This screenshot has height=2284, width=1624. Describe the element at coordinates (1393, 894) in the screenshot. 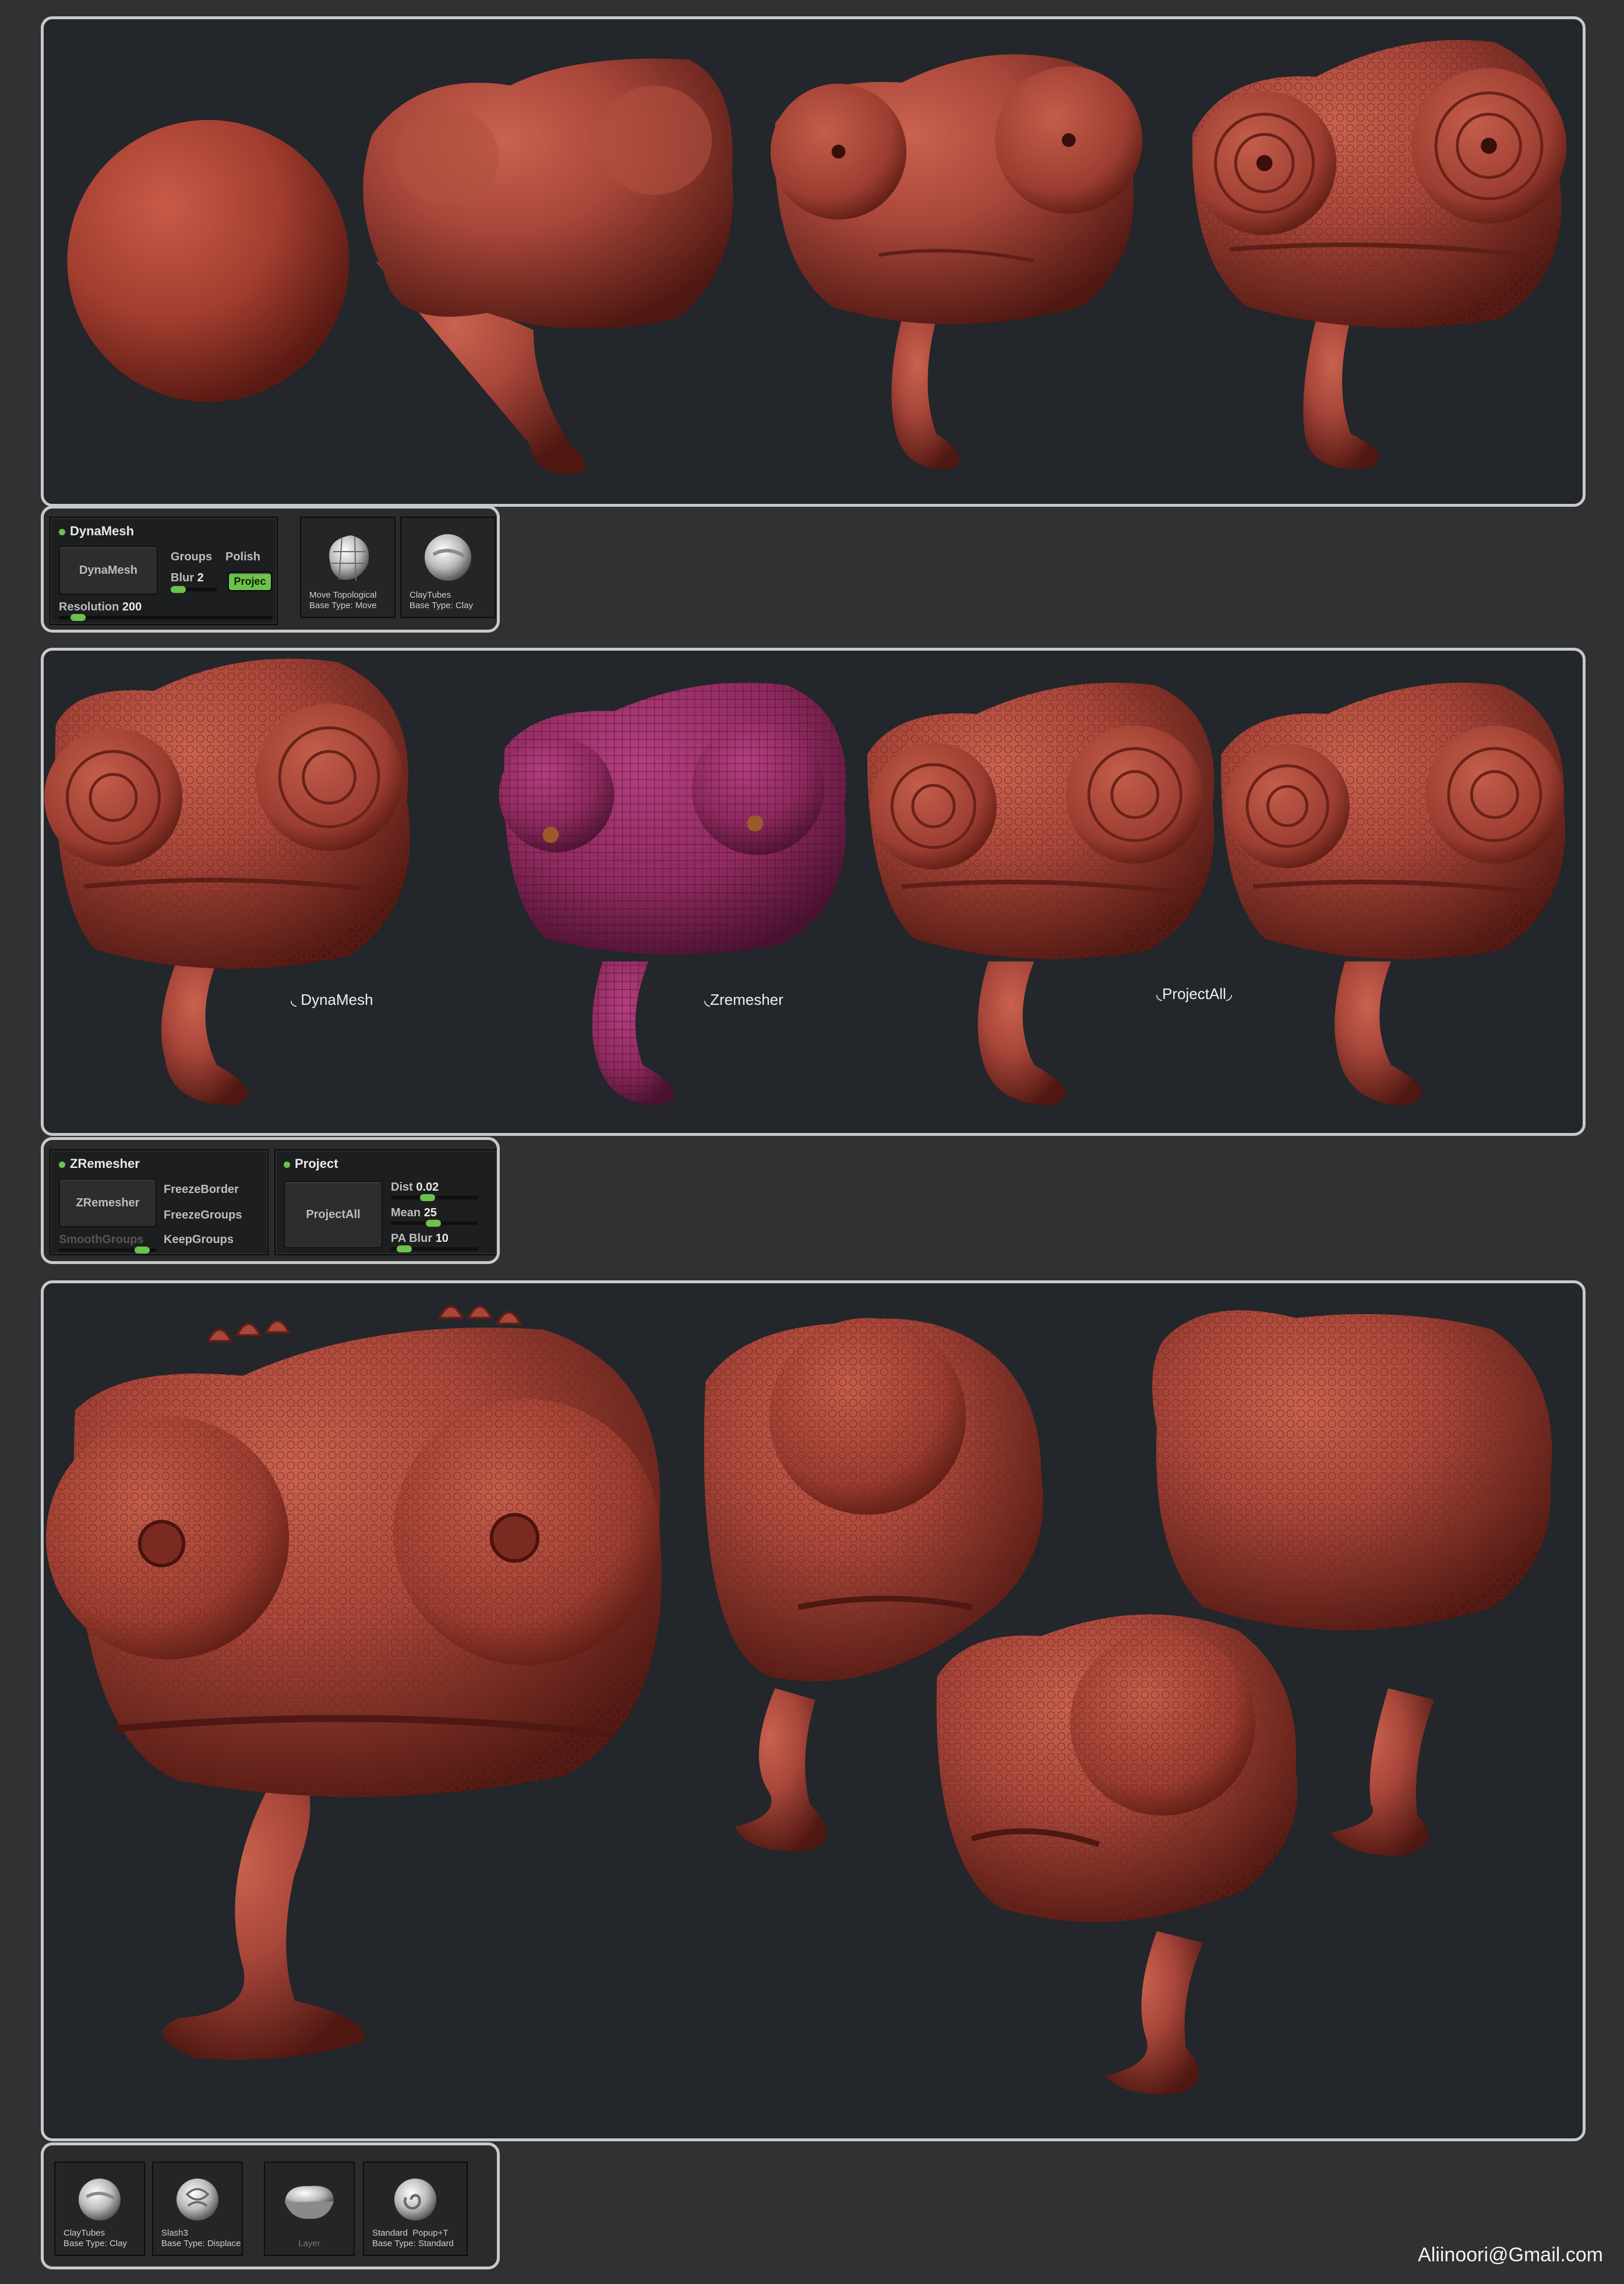

I see `projectall-head` at that location.